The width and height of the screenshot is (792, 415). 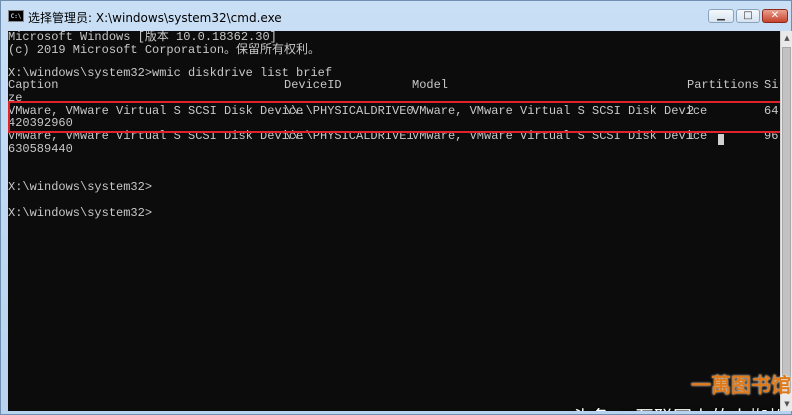 I want to click on row-deviceid: \\.\PHYSICALDRIVE0, so click(x=349, y=111).